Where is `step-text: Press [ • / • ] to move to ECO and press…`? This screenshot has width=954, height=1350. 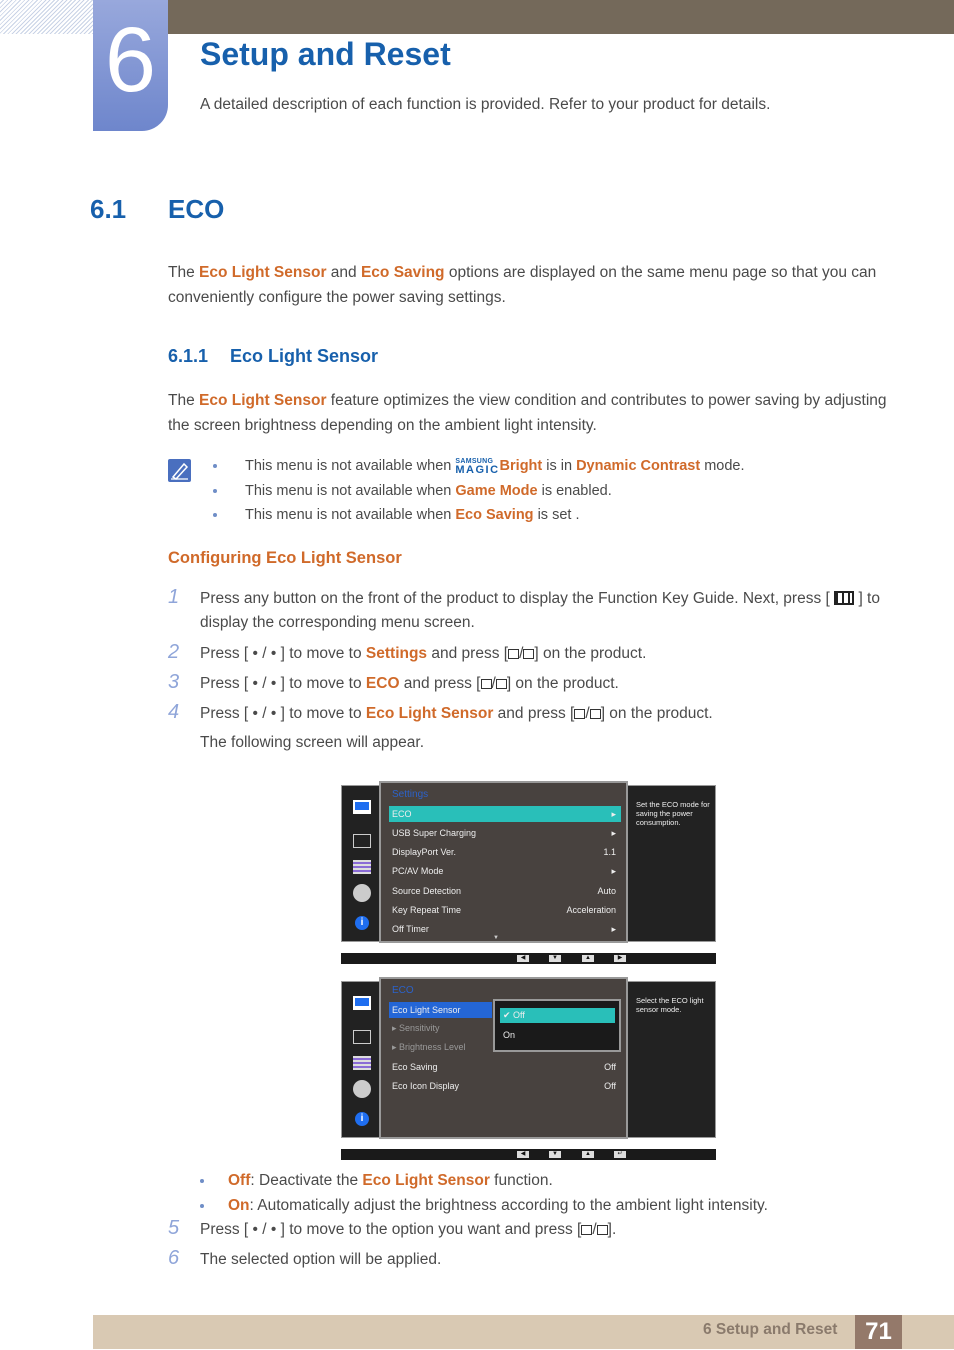 step-text: Press [ • / • ] to move to ECO and press… is located at coordinates (409, 683).